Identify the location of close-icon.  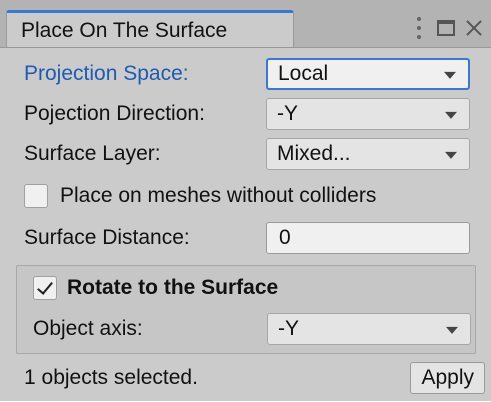
(474, 28).